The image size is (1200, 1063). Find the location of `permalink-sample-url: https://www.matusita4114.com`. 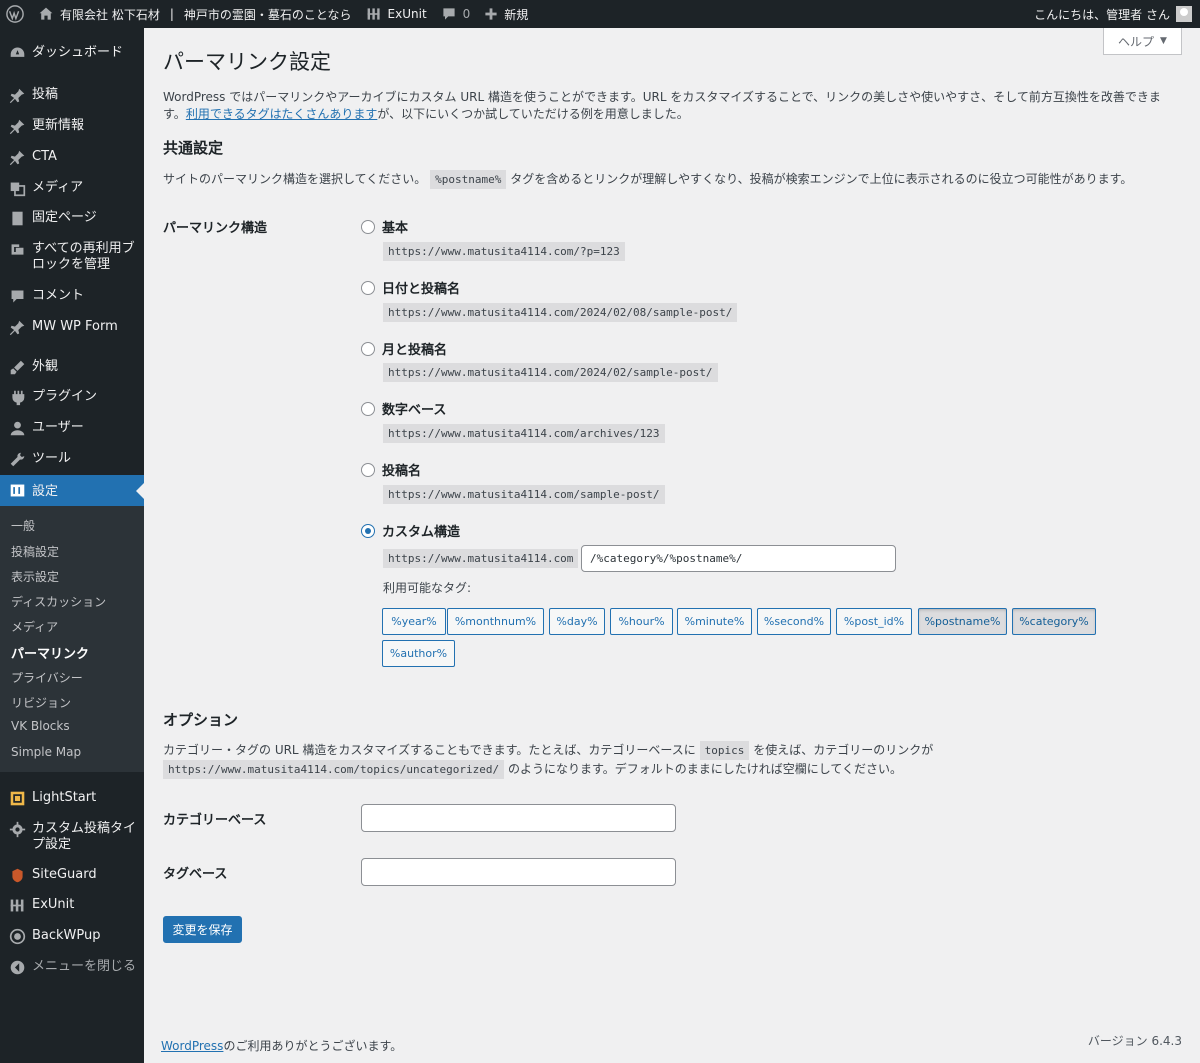

permalink-sample-url: https://www.matusita4114.com is located at coordinates (481, 558).